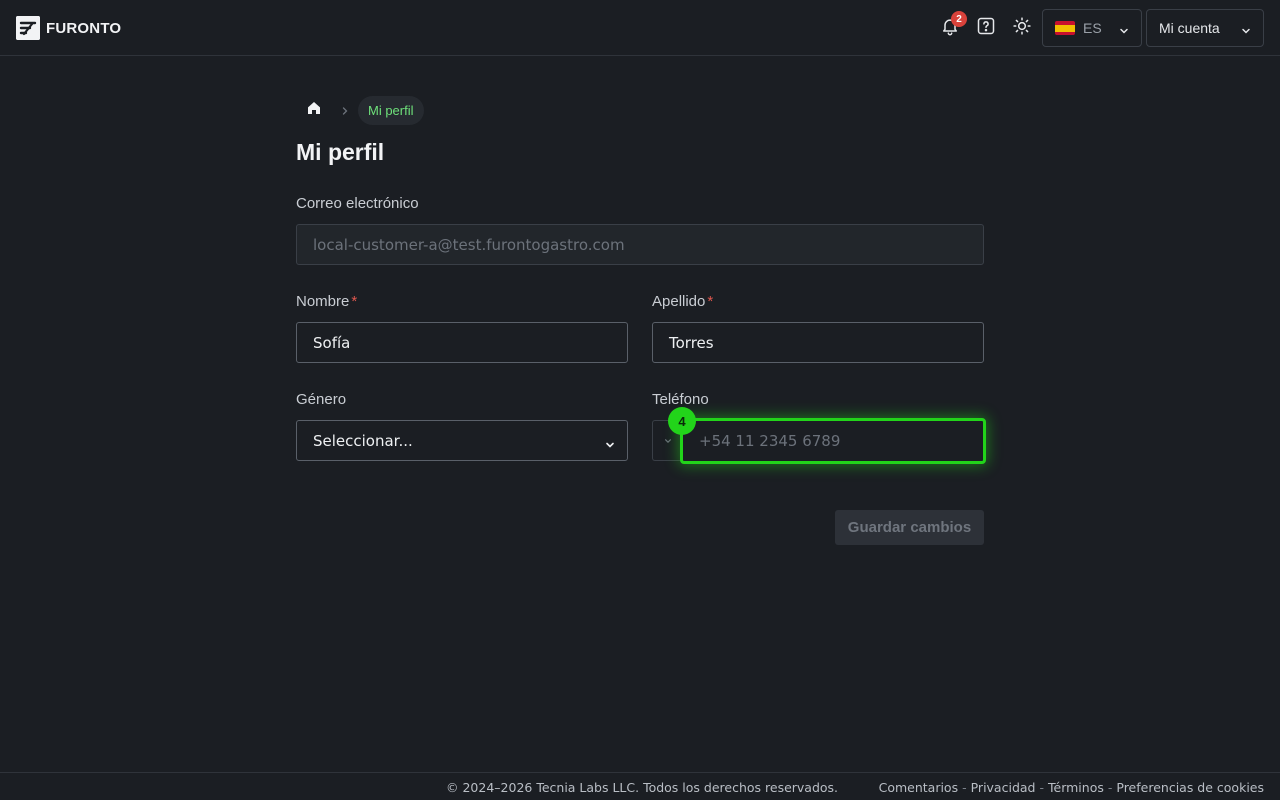  I want to click on last-name-label-text: Apellido, so click(679, 301).